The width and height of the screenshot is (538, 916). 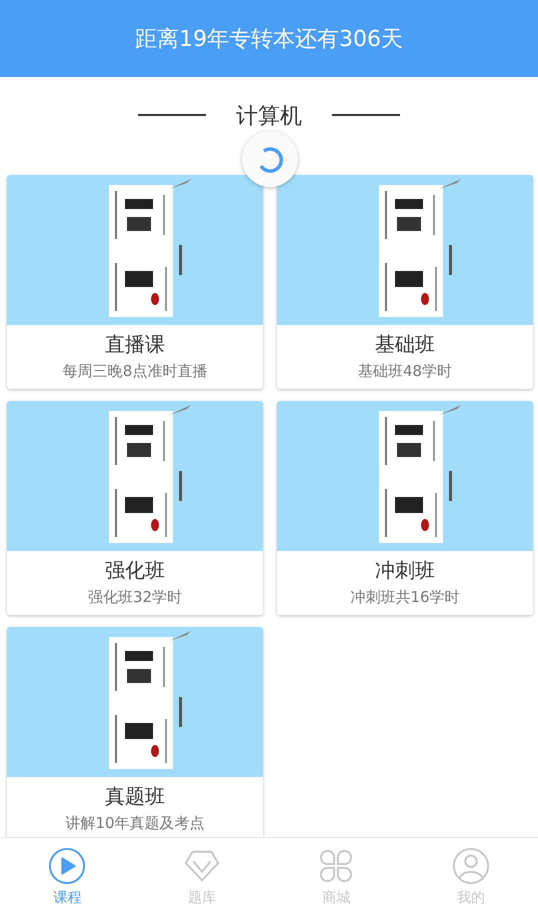 What do you see at coordinates (135, 597) in the screenshot?
I see `course-description: 强化班32学时` at bounding box center [135, 597].